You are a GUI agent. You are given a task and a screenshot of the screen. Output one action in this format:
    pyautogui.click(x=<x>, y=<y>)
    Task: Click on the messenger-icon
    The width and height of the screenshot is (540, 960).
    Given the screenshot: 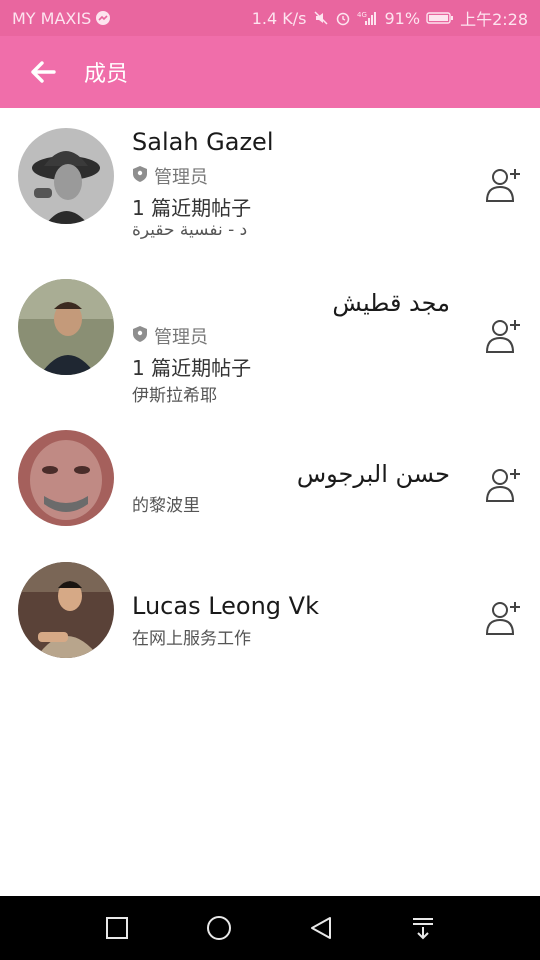 What is the action you would take?
    pyautogui.click(x=103, y=18)
    